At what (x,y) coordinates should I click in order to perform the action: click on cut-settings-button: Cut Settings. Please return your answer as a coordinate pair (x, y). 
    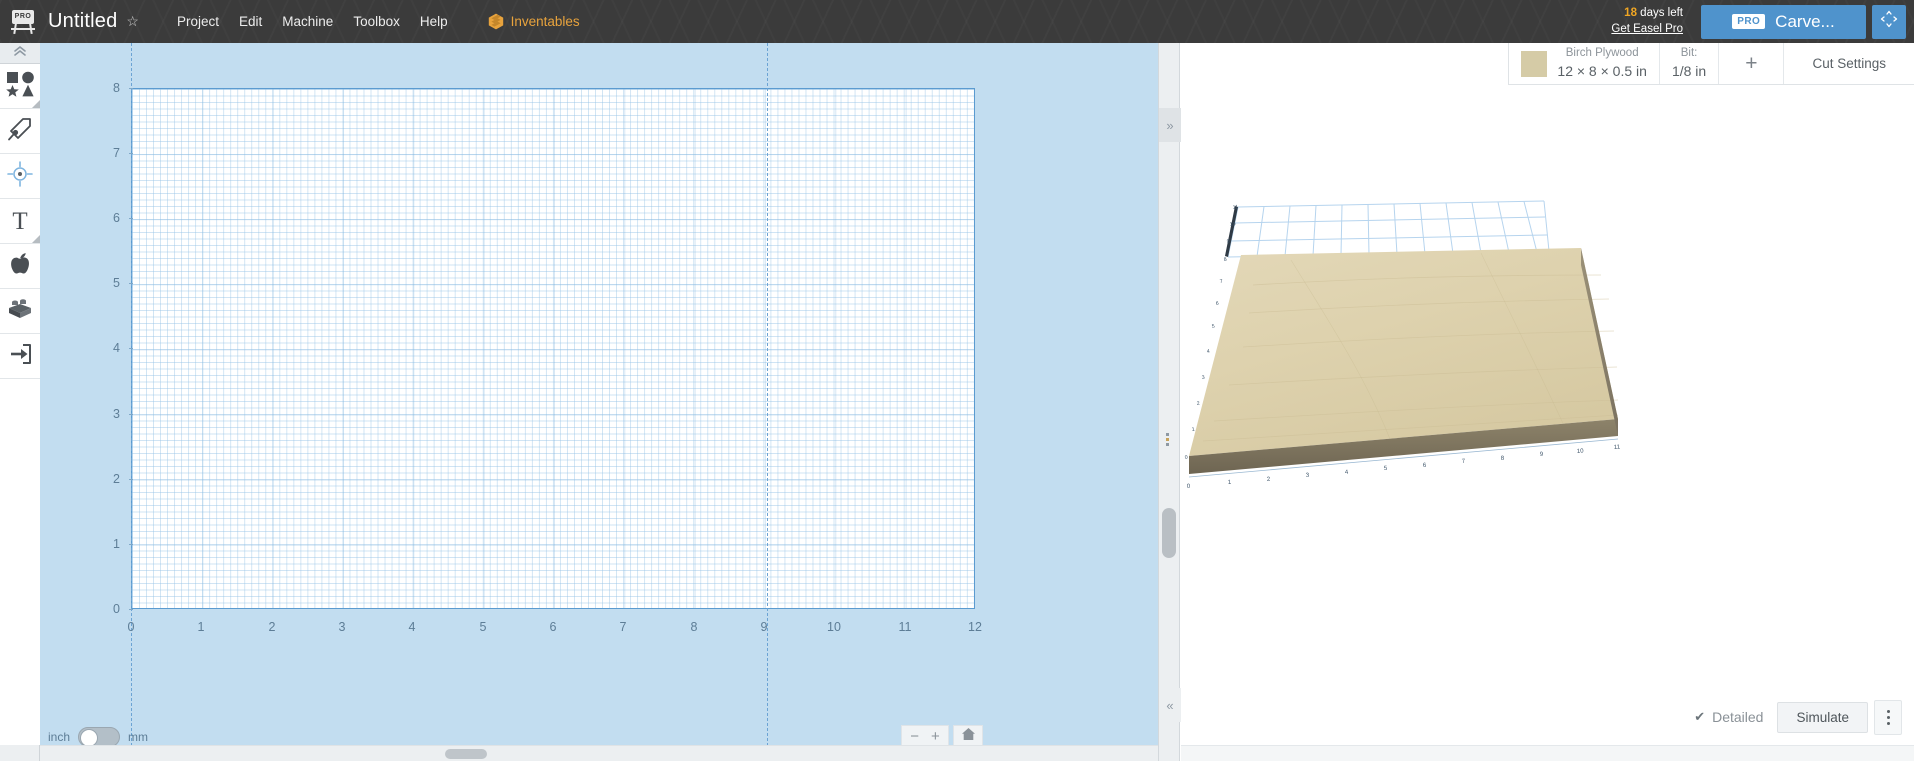
    Looking at the image, I should click on (1849, 63).